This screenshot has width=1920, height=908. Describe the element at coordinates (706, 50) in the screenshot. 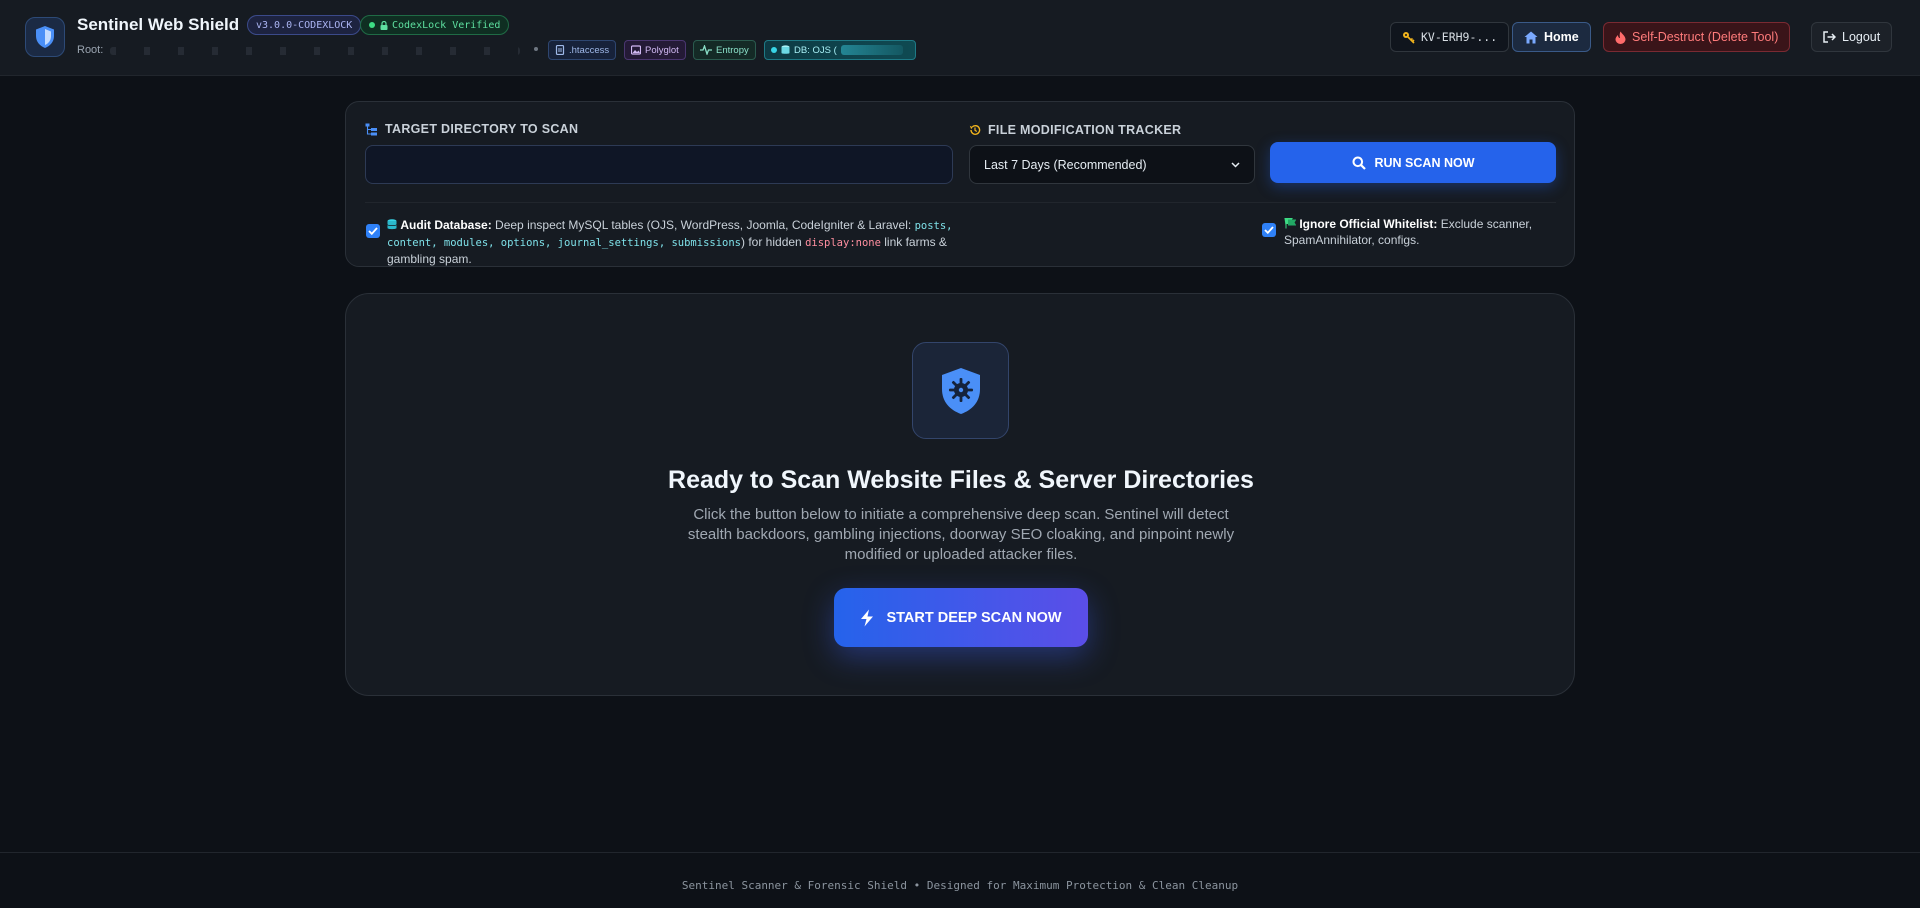

I see `pulse-icon` at that location.